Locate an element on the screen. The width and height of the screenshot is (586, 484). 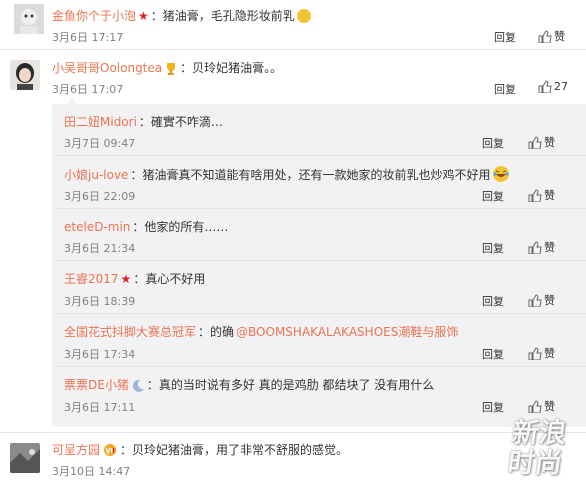
timestamp: 3月10日 14:47 is located at coordinates (91, 471).